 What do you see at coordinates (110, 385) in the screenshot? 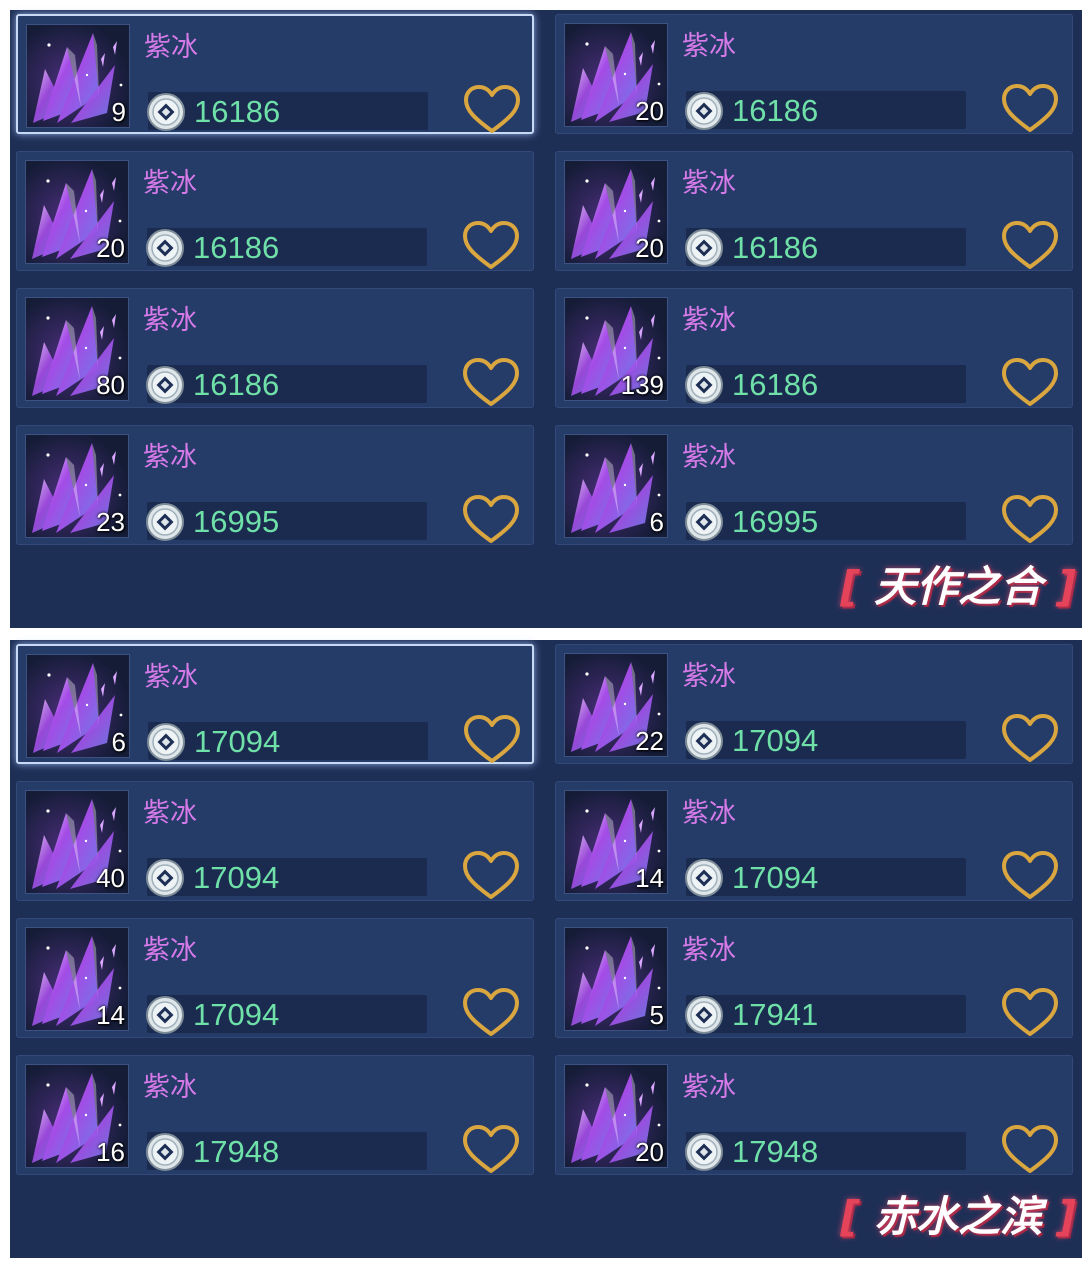
I see `item-quantity: 80` at bounding box center [110, 385].